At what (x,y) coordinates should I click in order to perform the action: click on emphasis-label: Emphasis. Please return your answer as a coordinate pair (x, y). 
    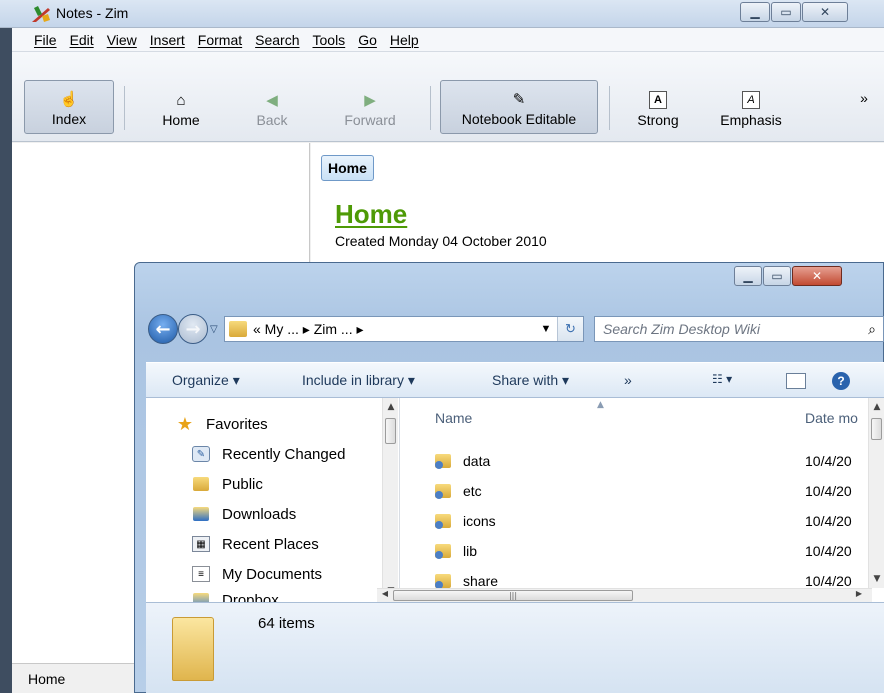
    Looking at the image, I should click on (751, 120).